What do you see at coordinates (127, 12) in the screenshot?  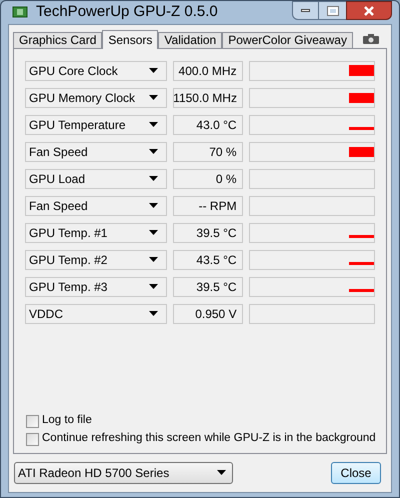 I see `window-title: TechPowerUp GPU-Z 0.5.0` at bounding box center [127, 12].